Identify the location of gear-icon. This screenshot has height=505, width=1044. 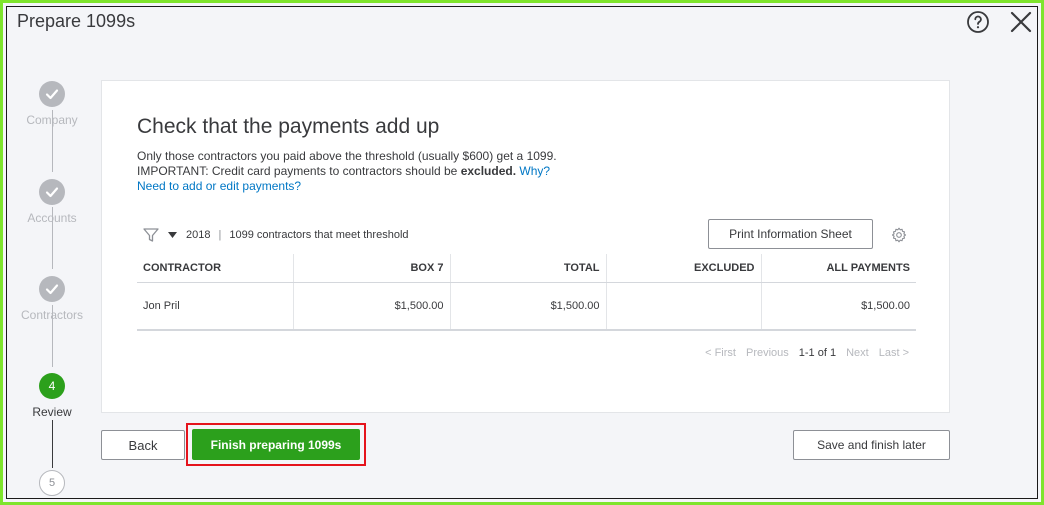
(899, 235).